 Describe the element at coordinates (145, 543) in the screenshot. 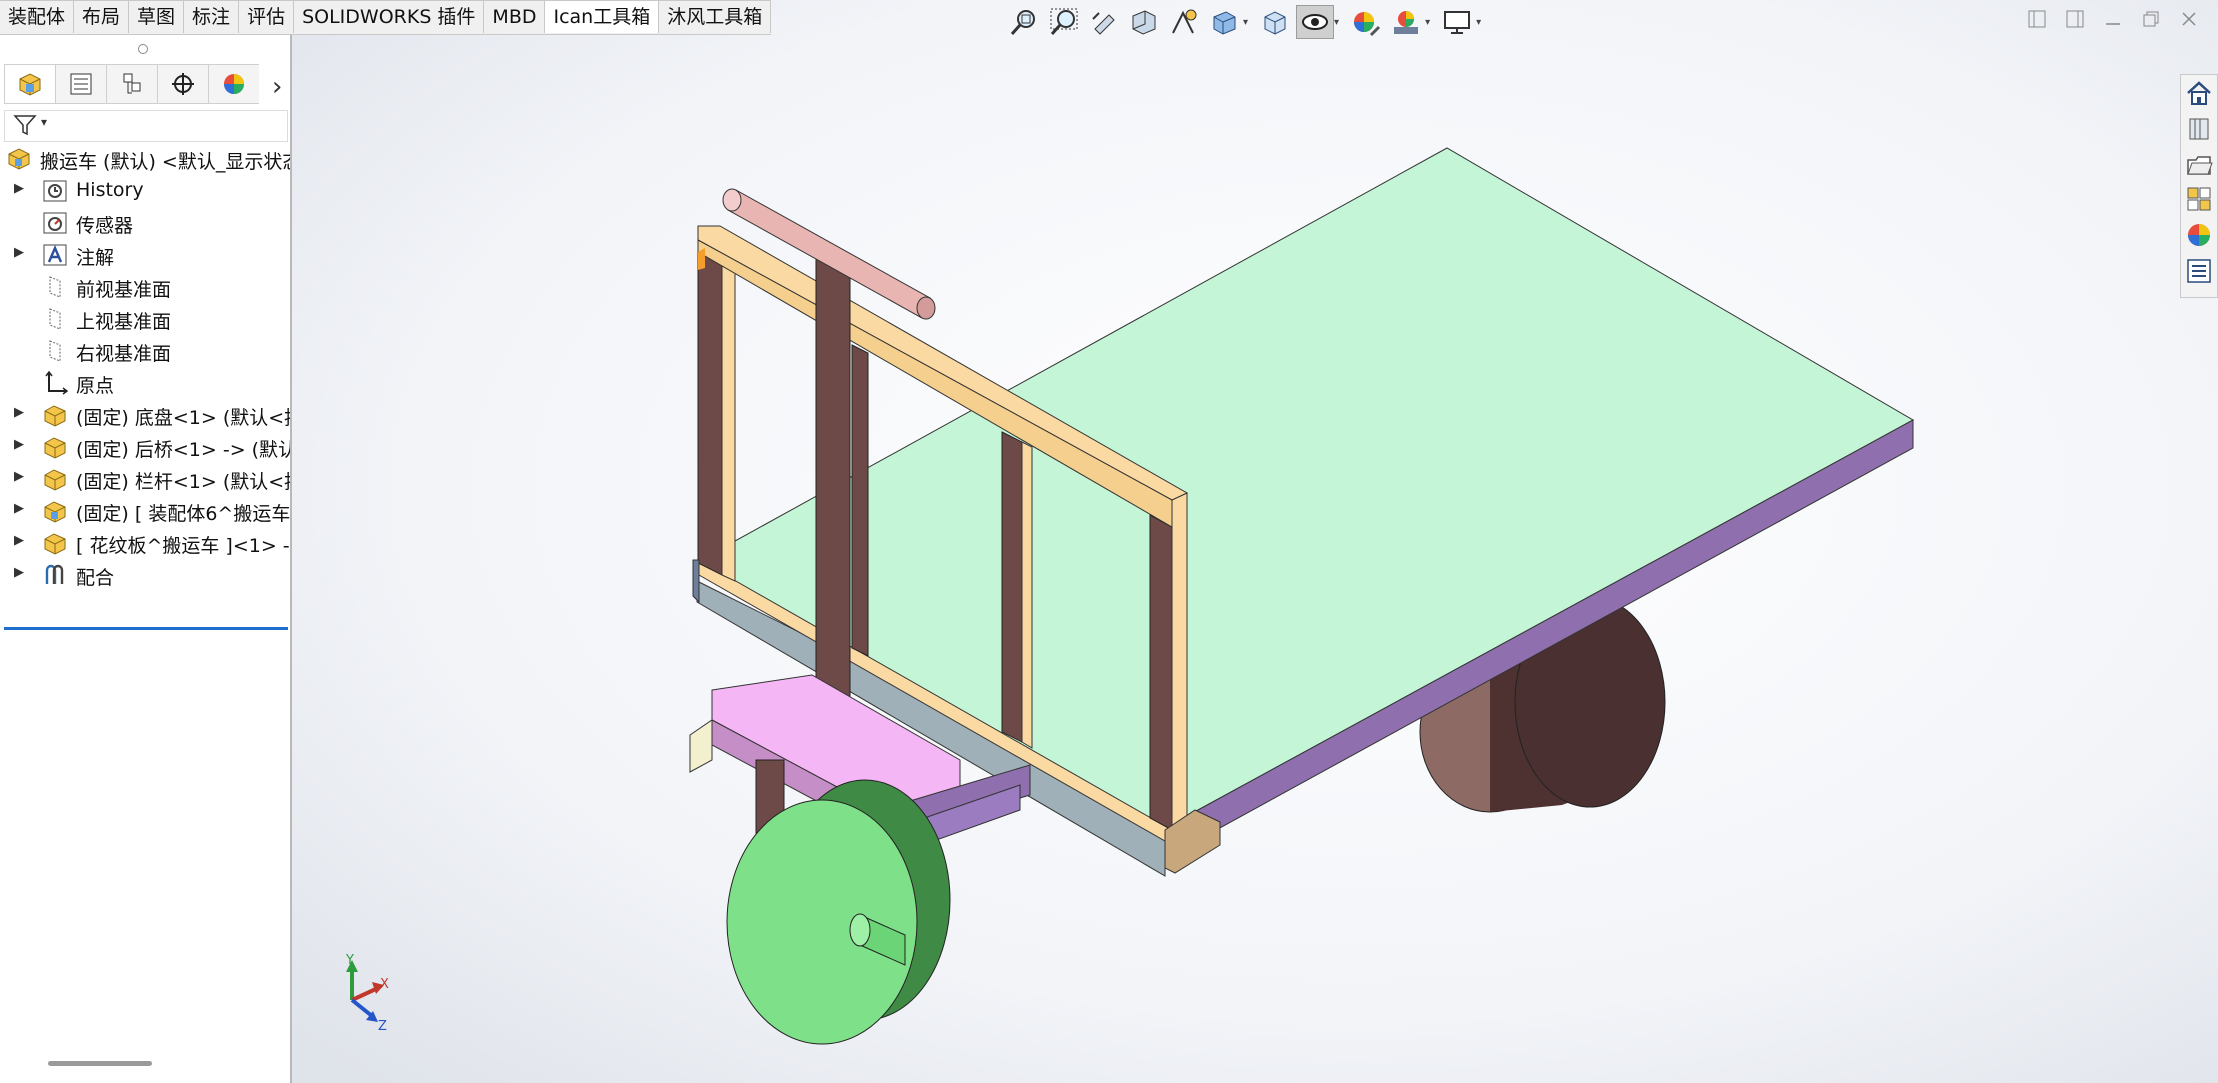

I see `tree-item-checker-plate: ▶ [ 花纹板^搬运车 ]<1> -> (` at that location.